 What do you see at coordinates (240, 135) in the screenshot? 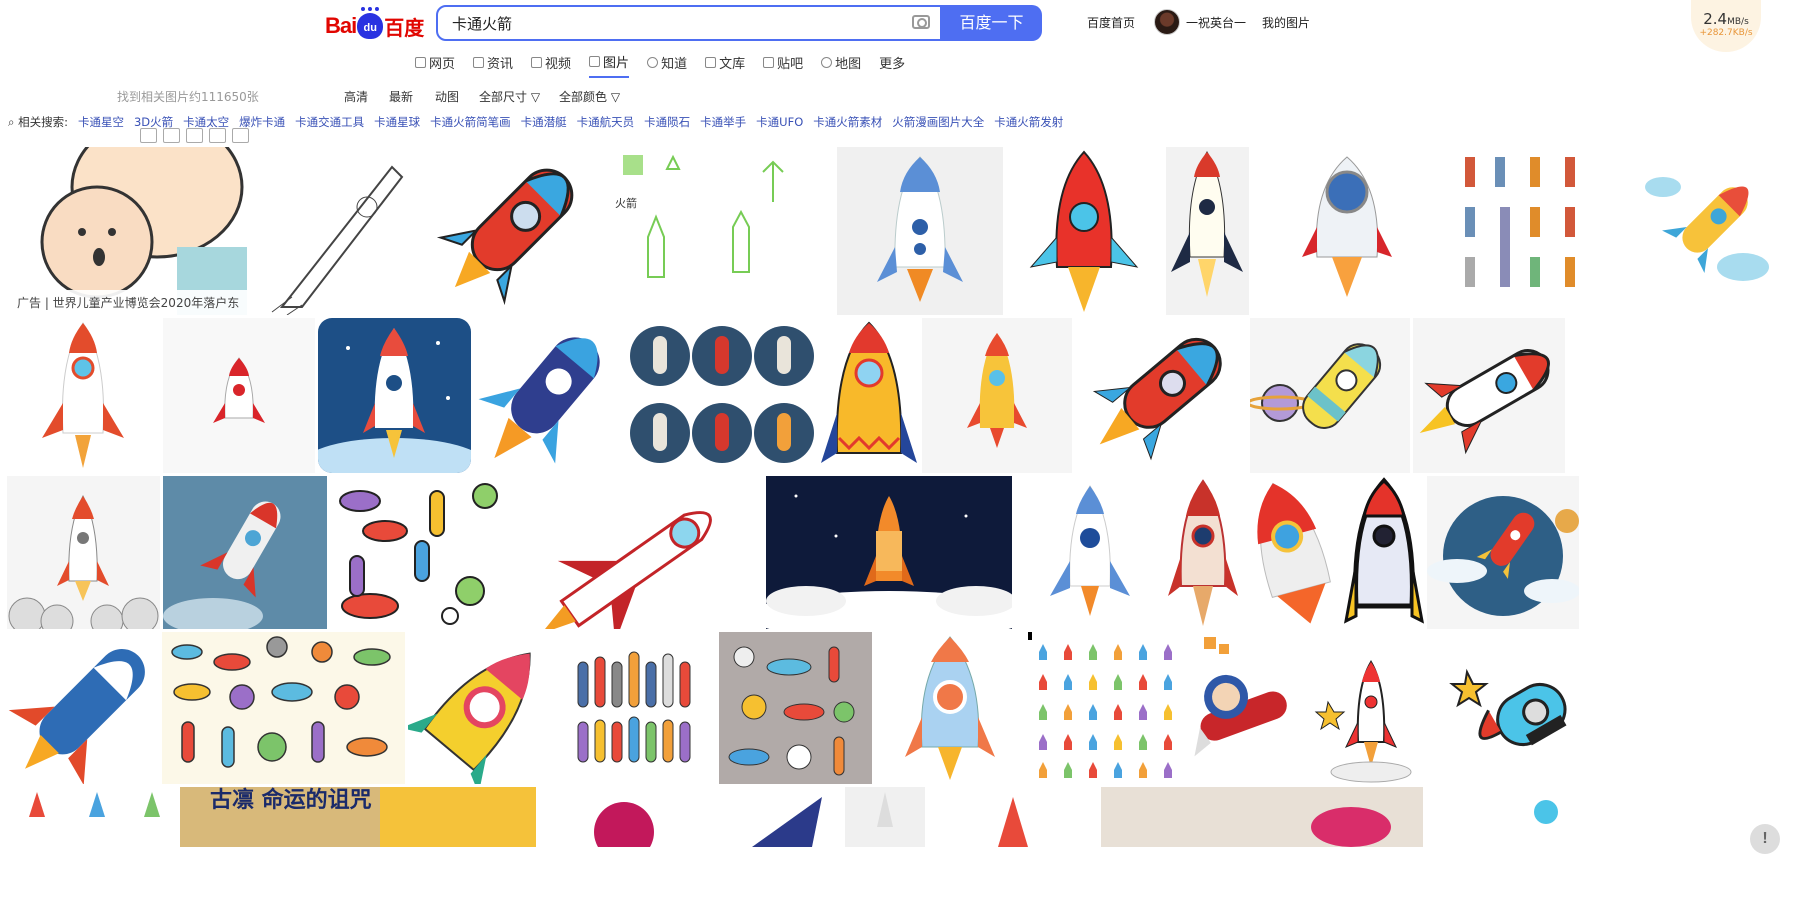
I see `settings-icon` at bounding box center [240, 135].